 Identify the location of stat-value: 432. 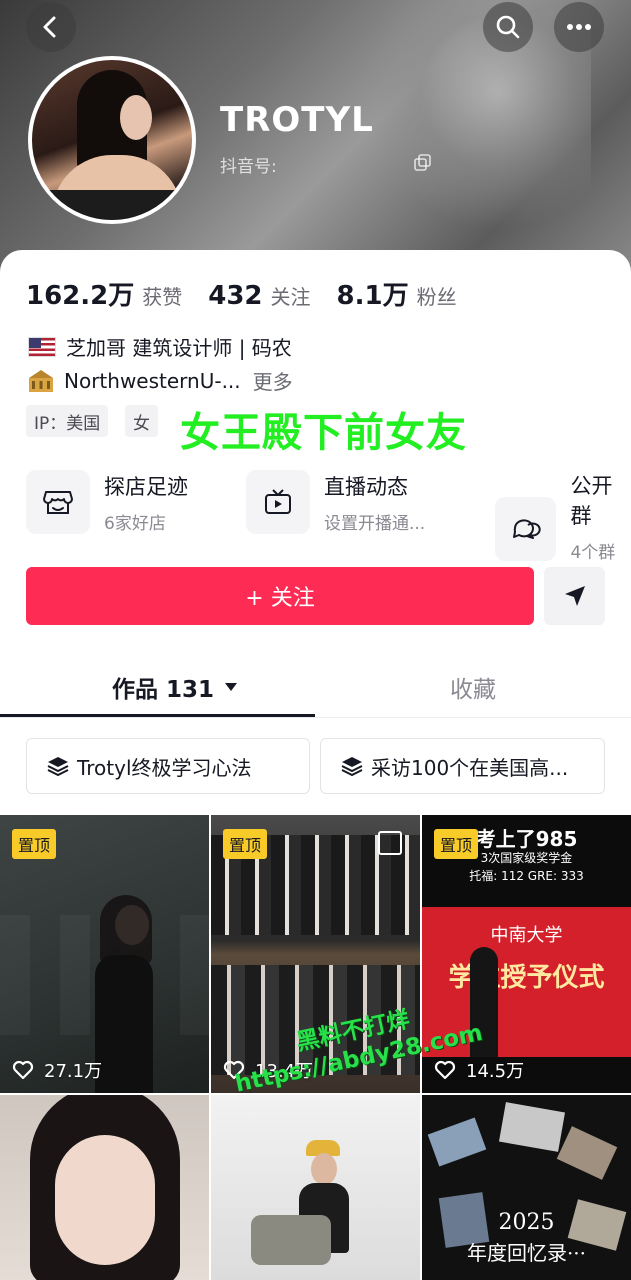
(235, 296).